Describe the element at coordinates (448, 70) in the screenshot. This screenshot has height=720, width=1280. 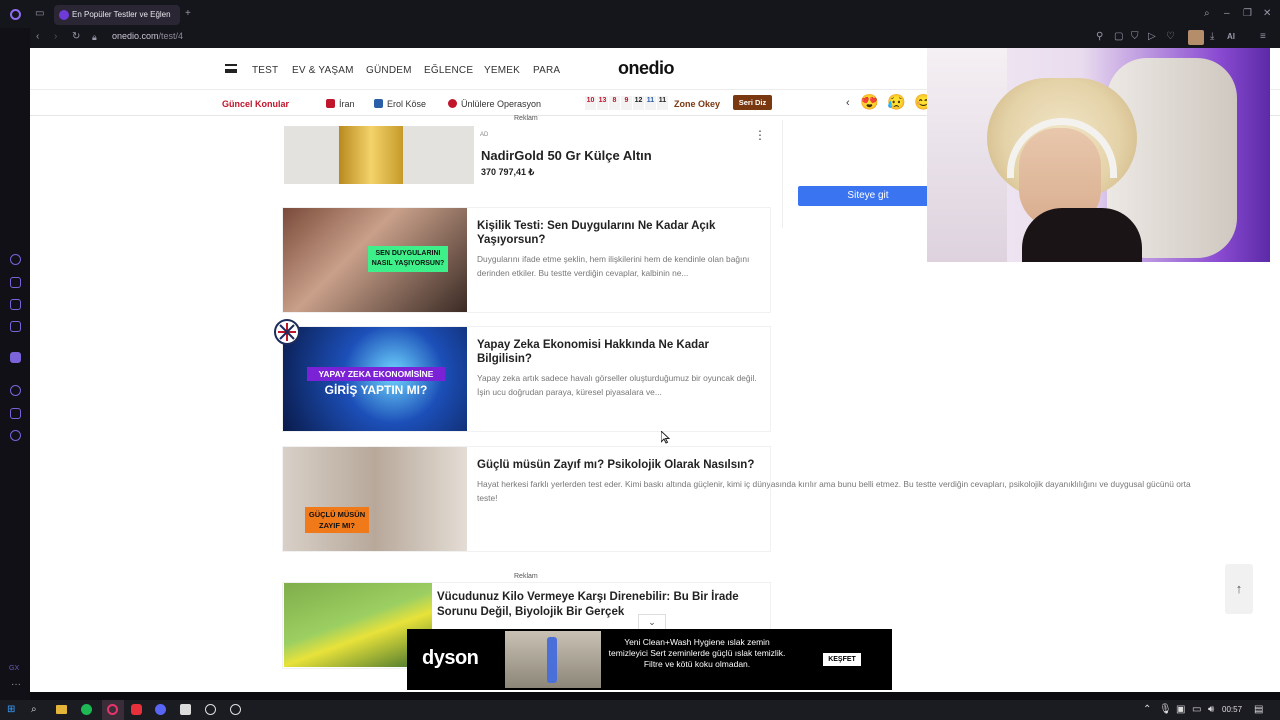
I see `nav-eglence: EĞLENCE` at that location.